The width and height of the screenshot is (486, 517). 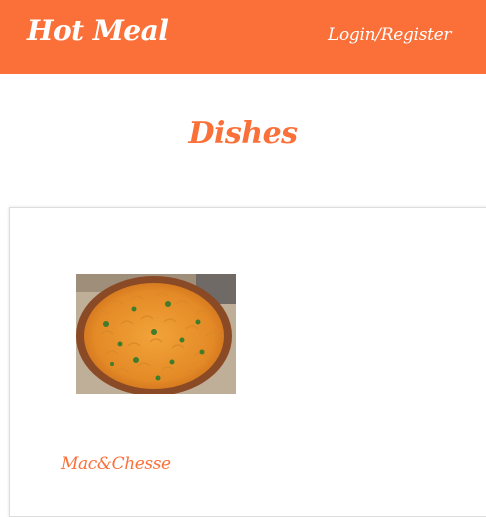 What do you see at coordinates (243, 133) in the screenshot?
I see `page-title: Dishes` at bounding box center [243, 133].